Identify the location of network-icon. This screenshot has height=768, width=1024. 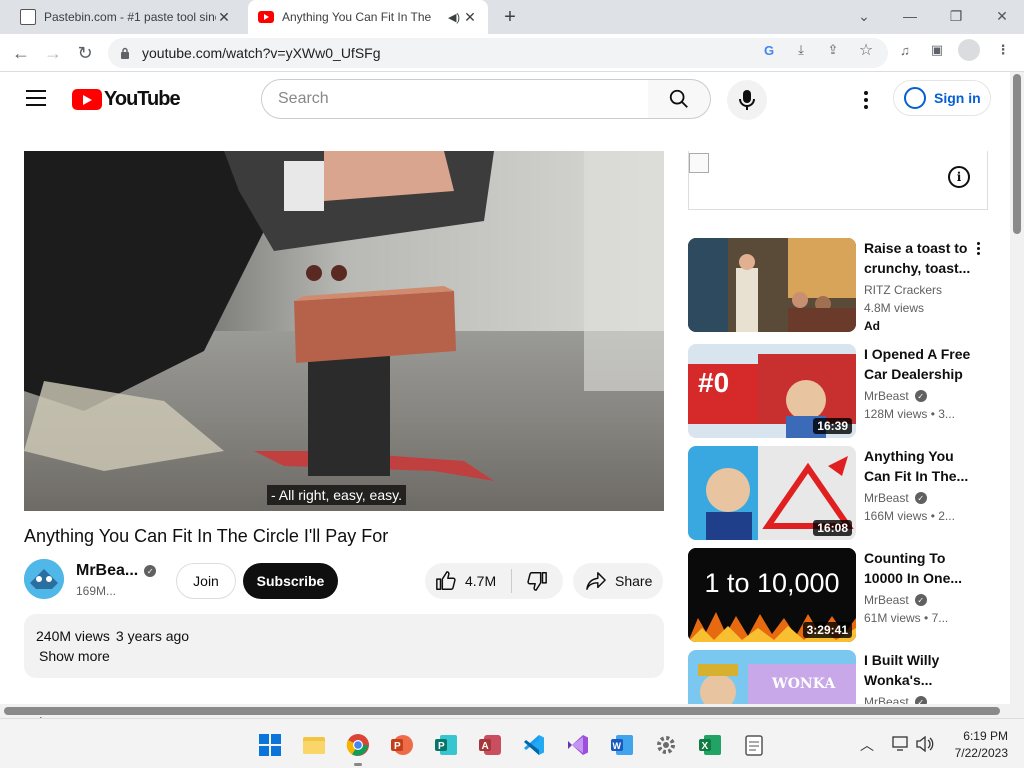
(901, 744).